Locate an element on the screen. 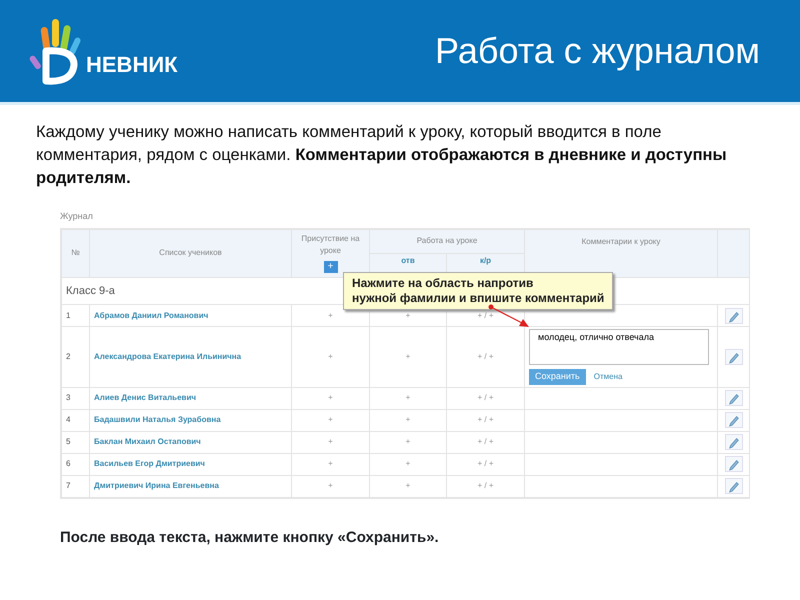  intro-paragraph: Каждому ученику можно написать комментарий к уроку, который вводится в поле комментария, рядом с оценками. Комментарии отображаются в дневнике и доступны родителям. is located at coordinates (382, 155).